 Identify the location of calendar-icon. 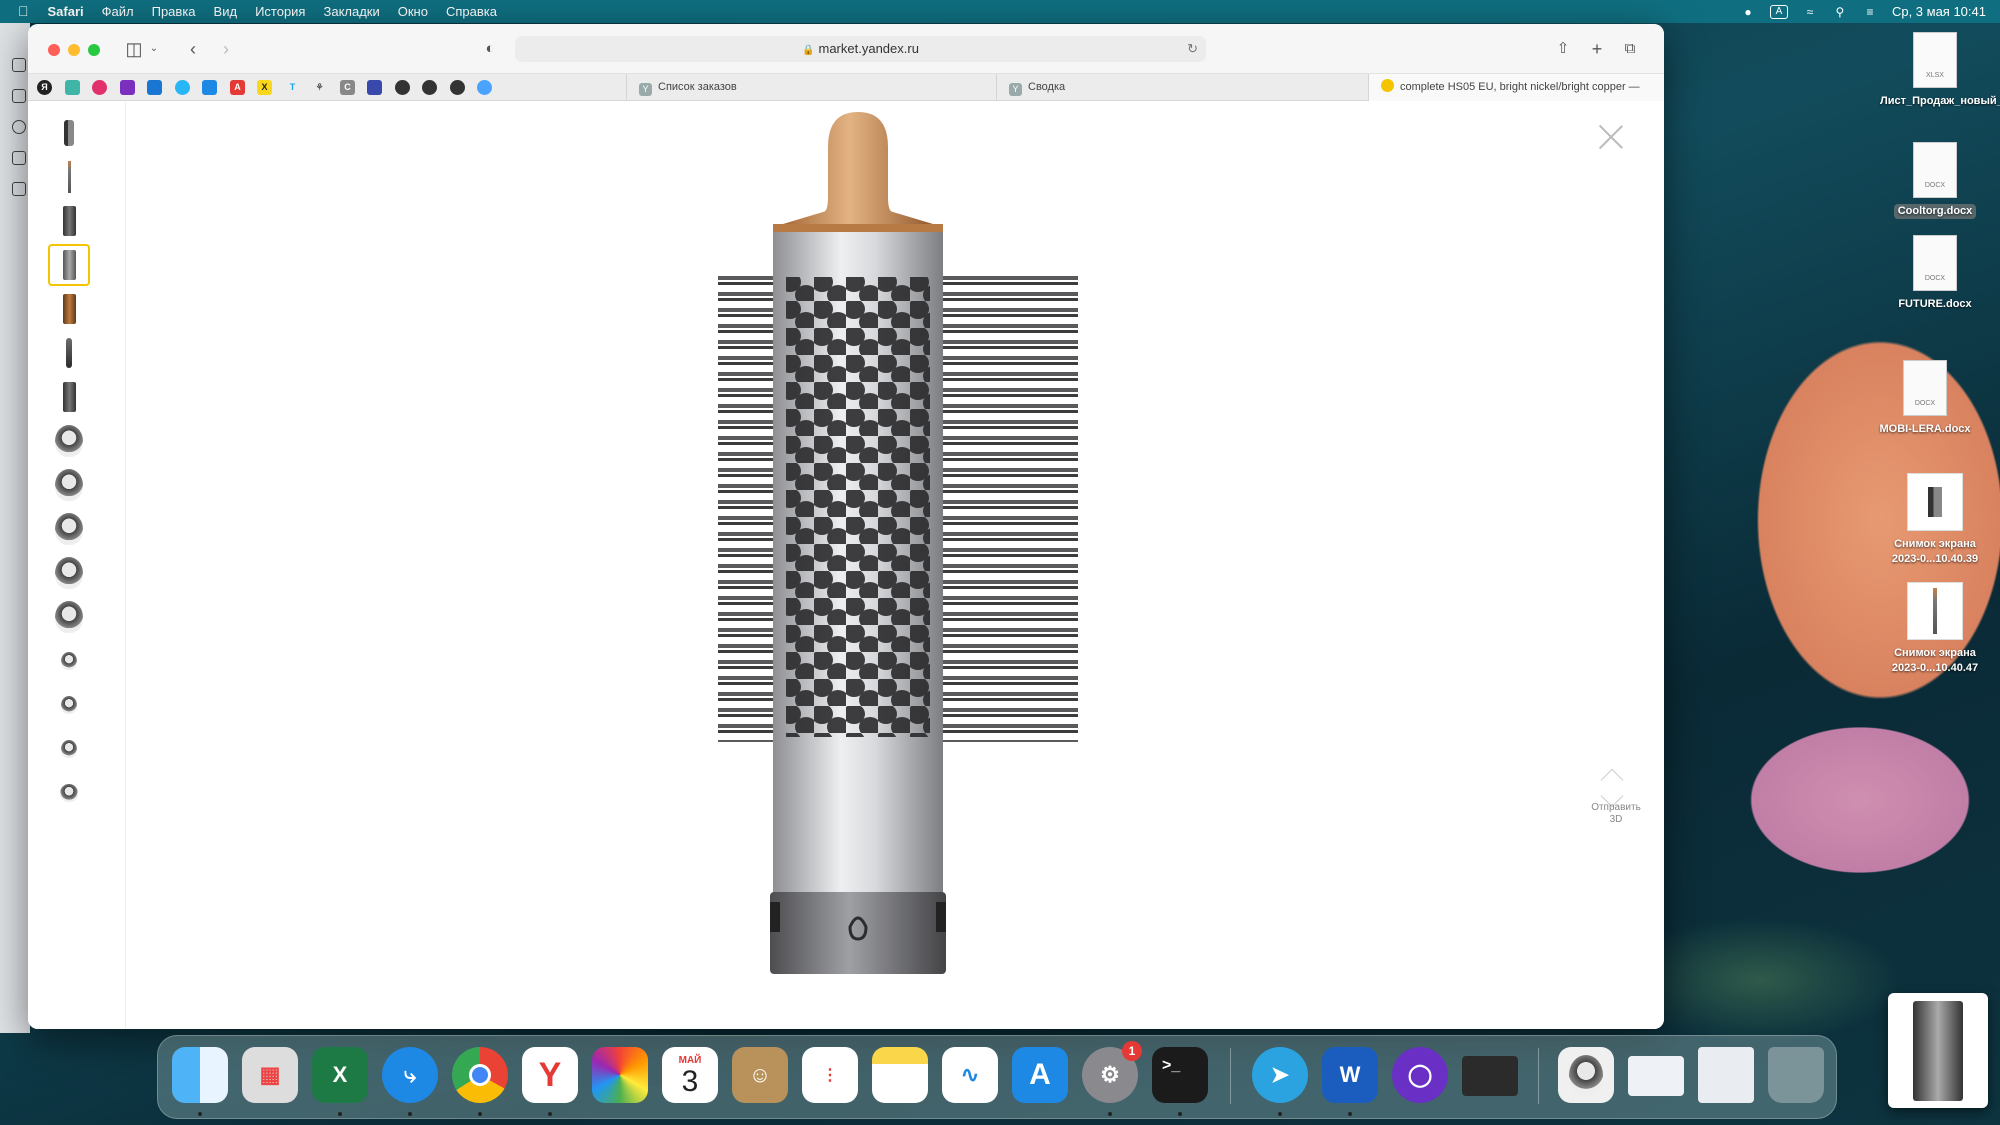
(19, 158).